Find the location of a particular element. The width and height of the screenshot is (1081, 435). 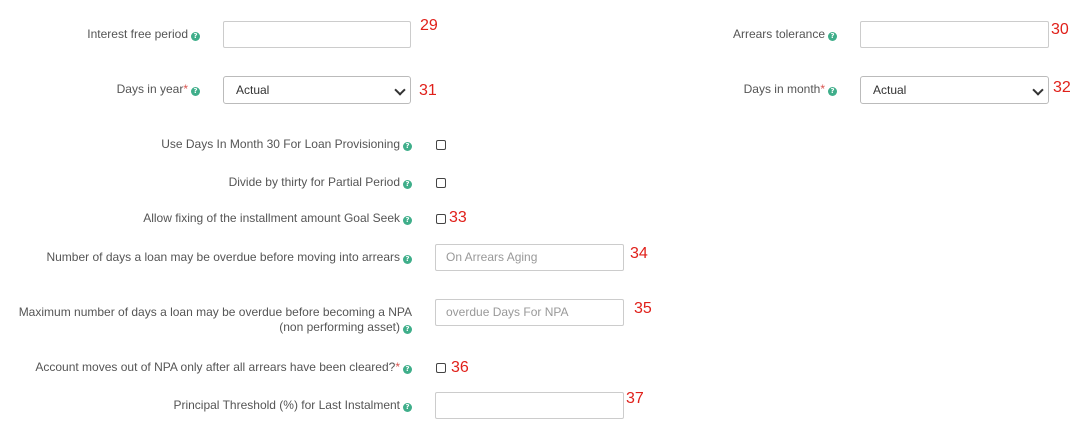

marker-35: 35 is located at coordinates (643, 308).